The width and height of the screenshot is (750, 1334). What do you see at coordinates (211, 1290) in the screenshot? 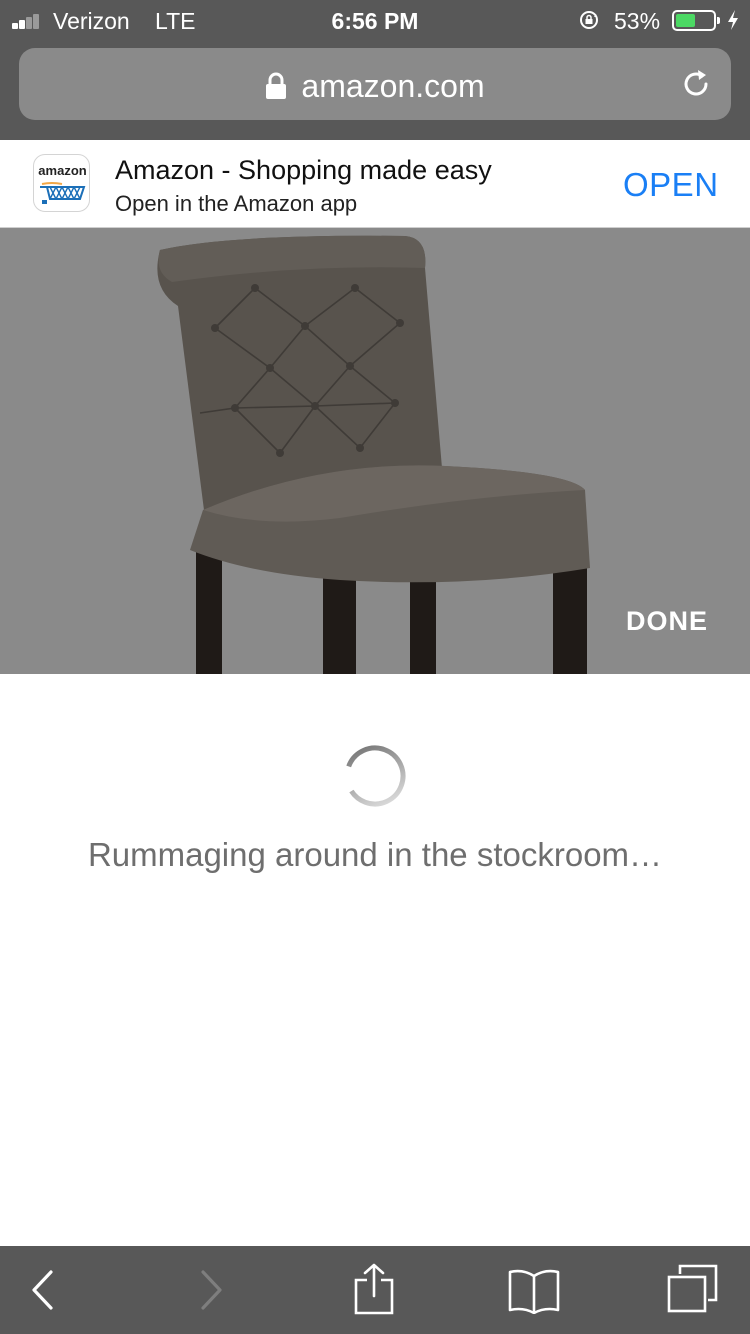
I see `forward-icon` at bounding box center [211, 1290].